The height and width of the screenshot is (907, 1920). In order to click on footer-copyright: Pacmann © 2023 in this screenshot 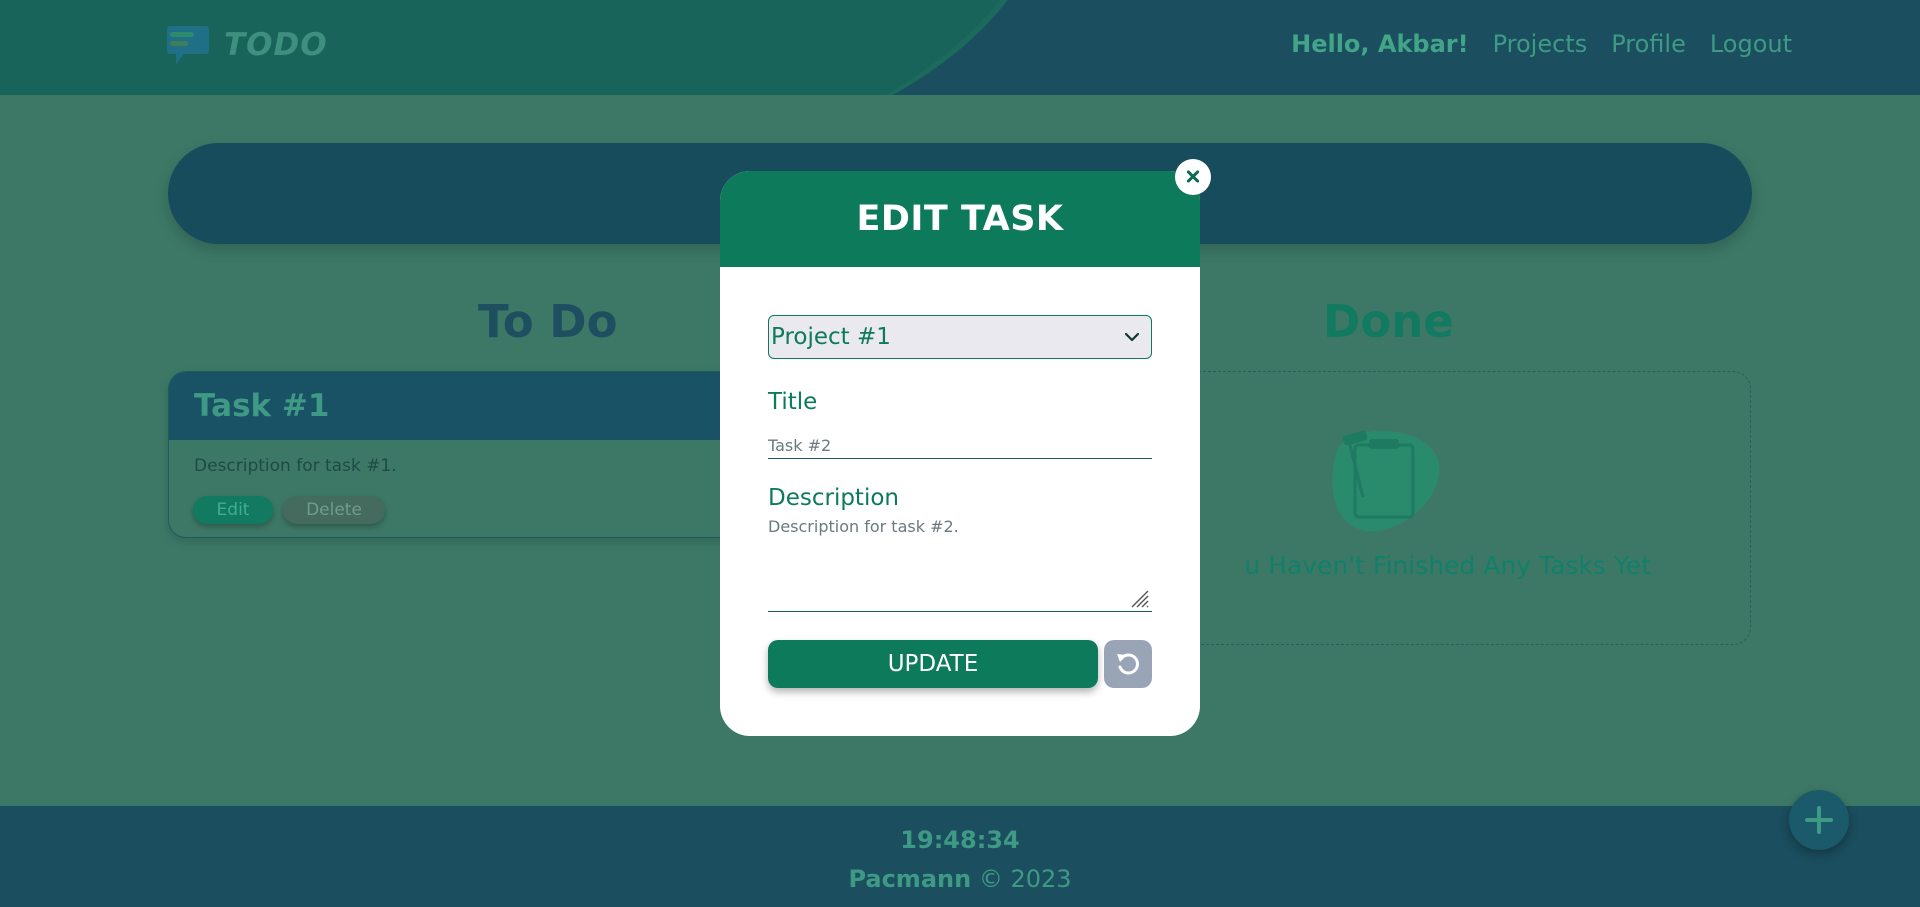, I will do `click(960, 879)`.